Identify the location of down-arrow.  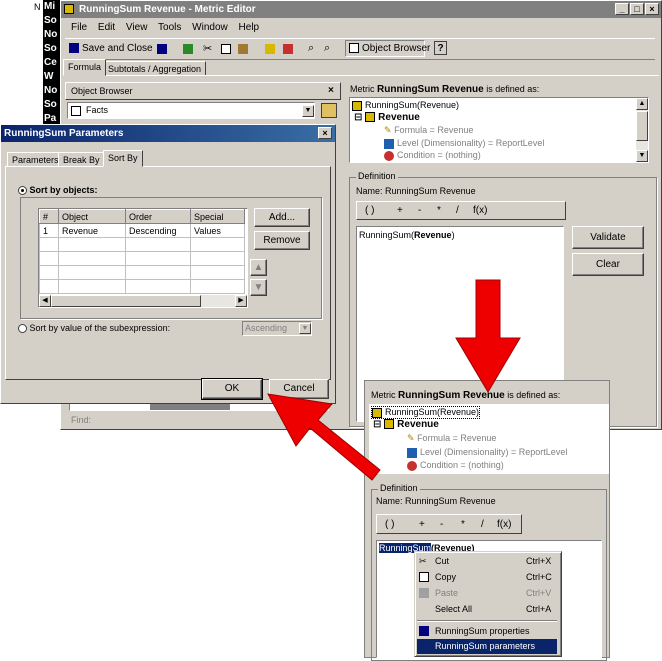
(488, 336).